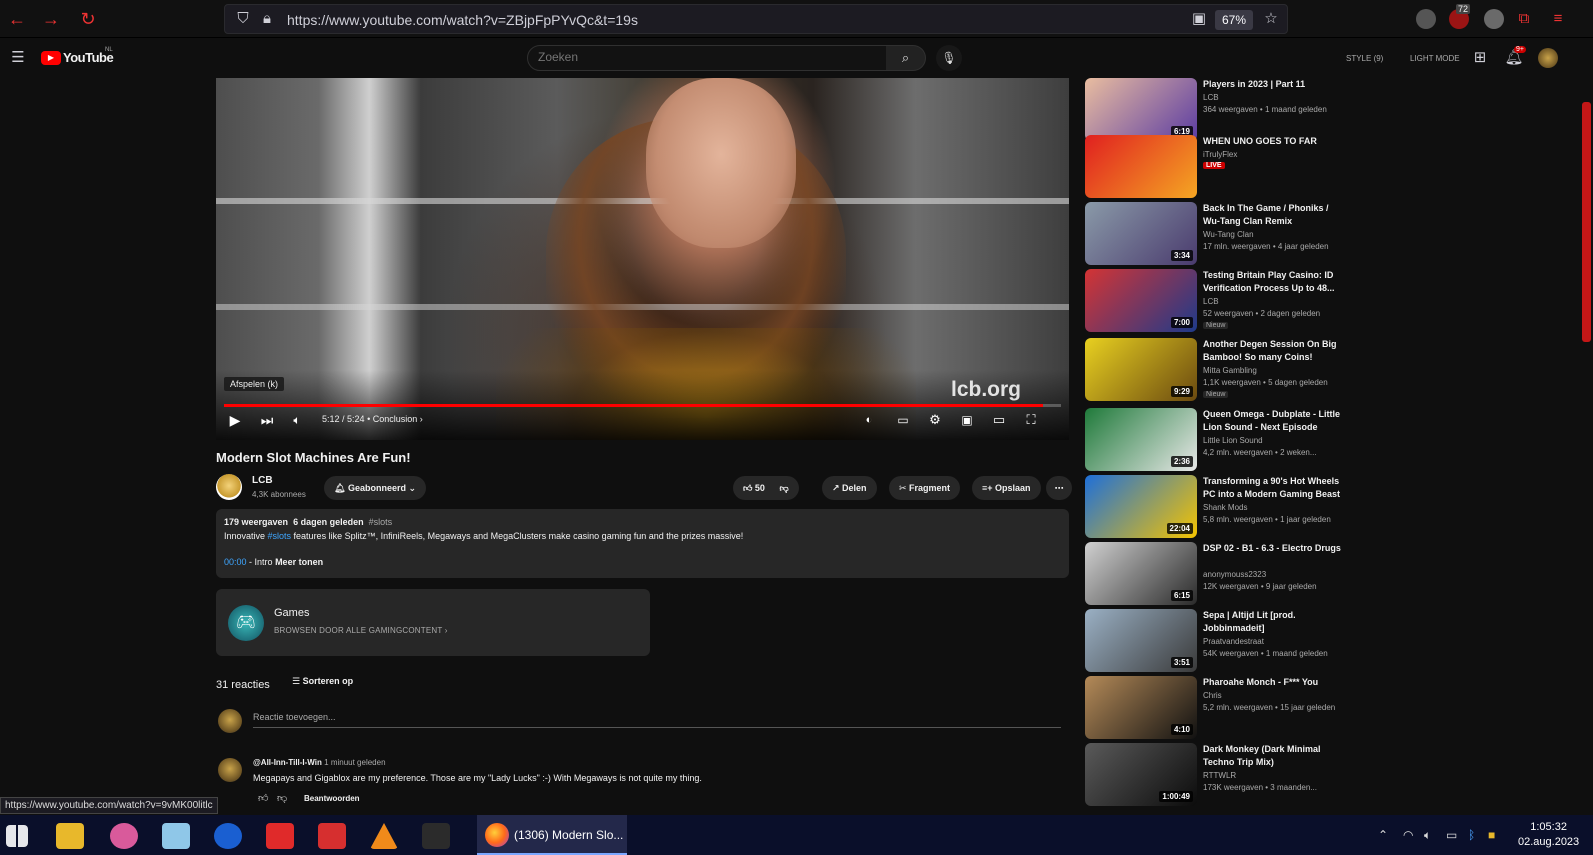 Image resolution: width=1593 pixels, height=855 pixels. Describe the element at coordinates (1141, 233) in the screenshot. I see `recommendation-thumbnail: 3:34` at that location.